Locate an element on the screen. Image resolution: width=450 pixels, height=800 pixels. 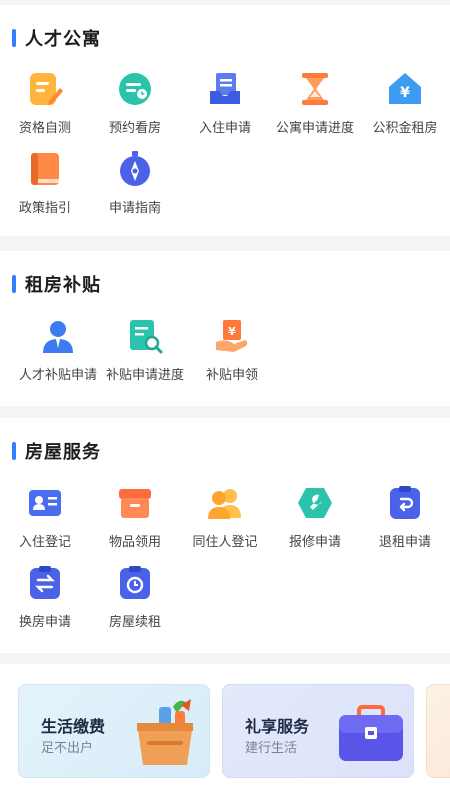
item-subsidy-claim: ¥ 补贴申领 is located at coordinates (232, 350).